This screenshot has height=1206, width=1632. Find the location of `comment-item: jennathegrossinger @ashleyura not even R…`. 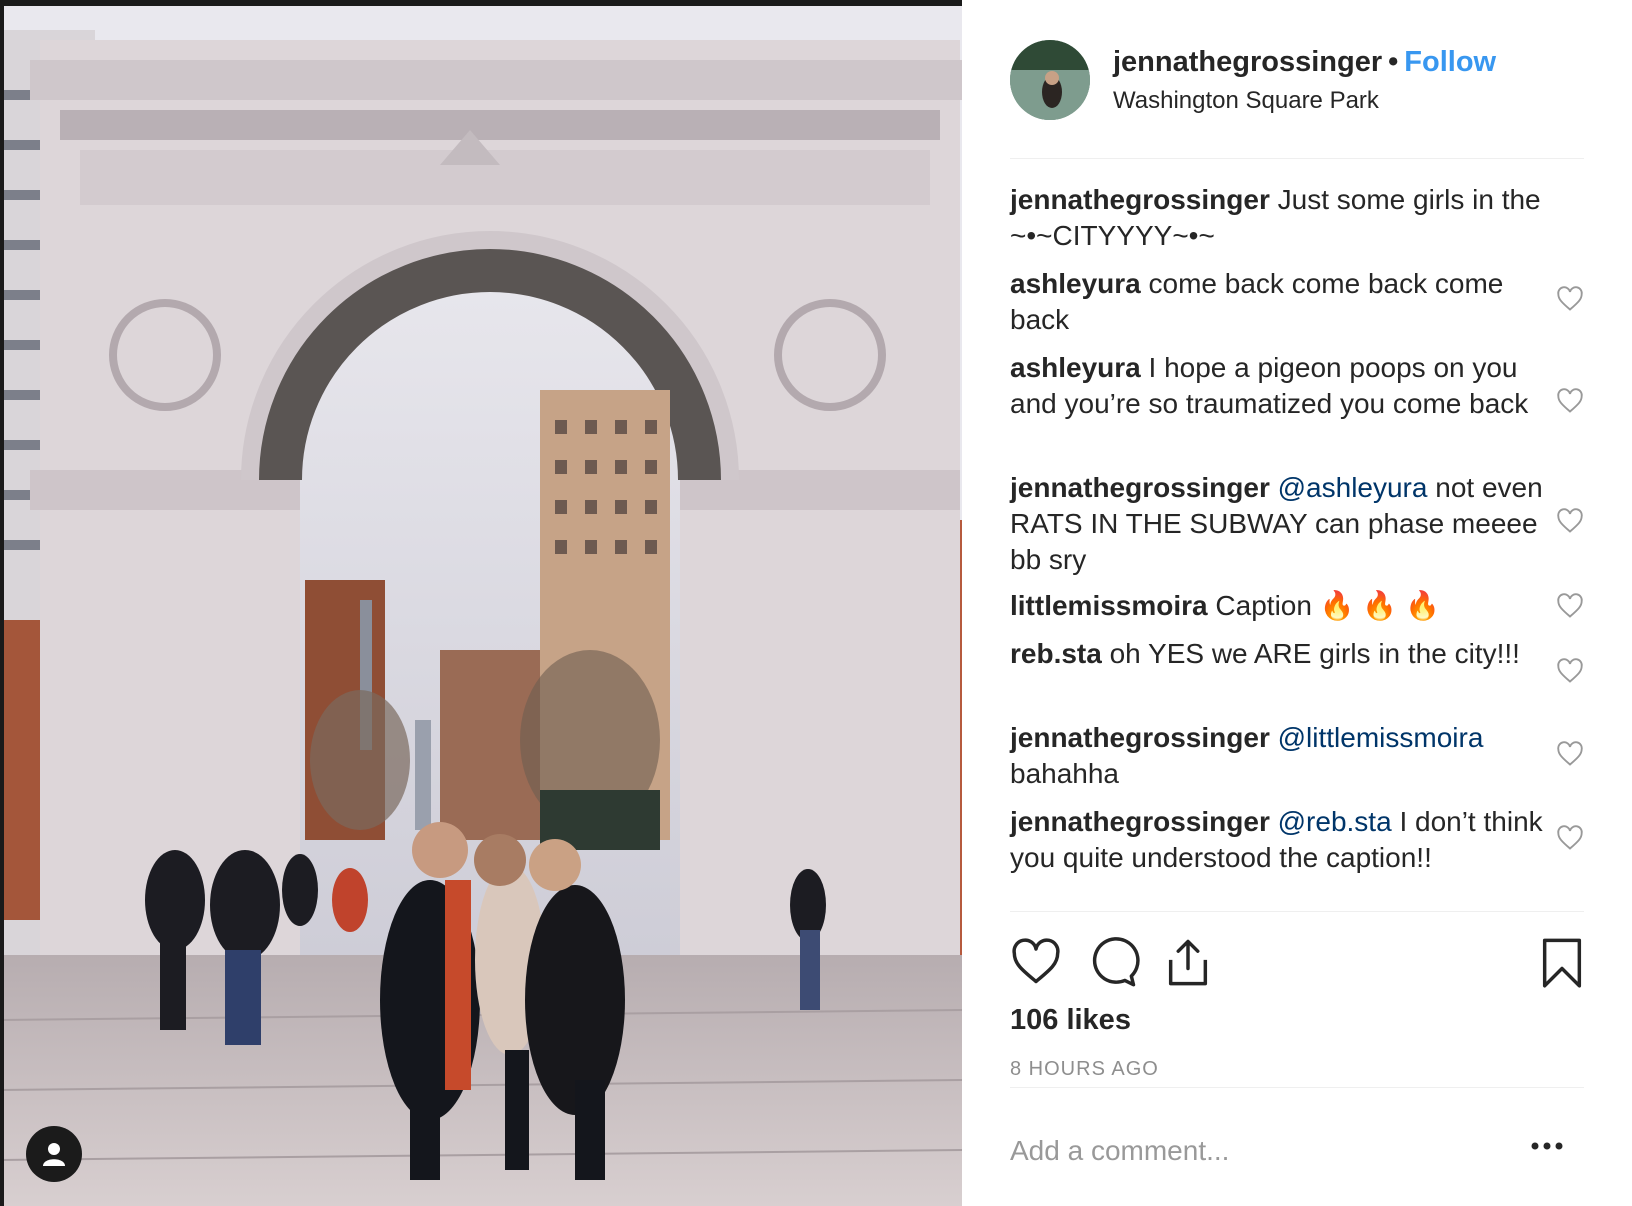

comment-item: jennathegrossinger @ashleyura not even R… is located at coordinates (1280, 524).